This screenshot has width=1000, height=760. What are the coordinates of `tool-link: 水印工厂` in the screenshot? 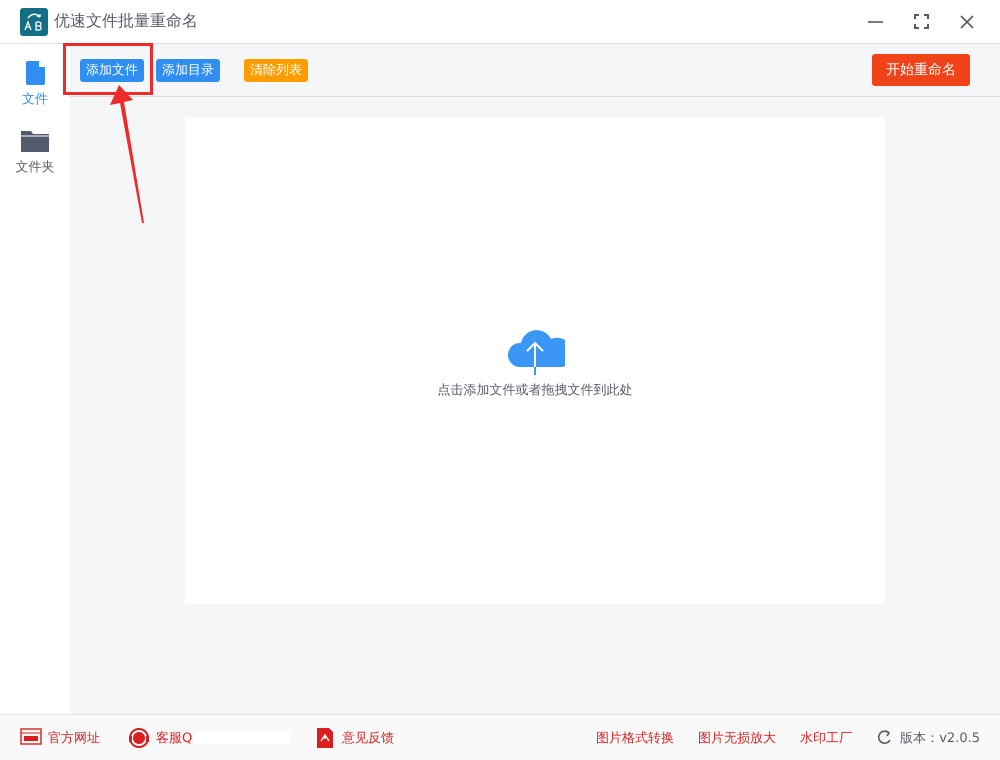 It's located at (826, 737).